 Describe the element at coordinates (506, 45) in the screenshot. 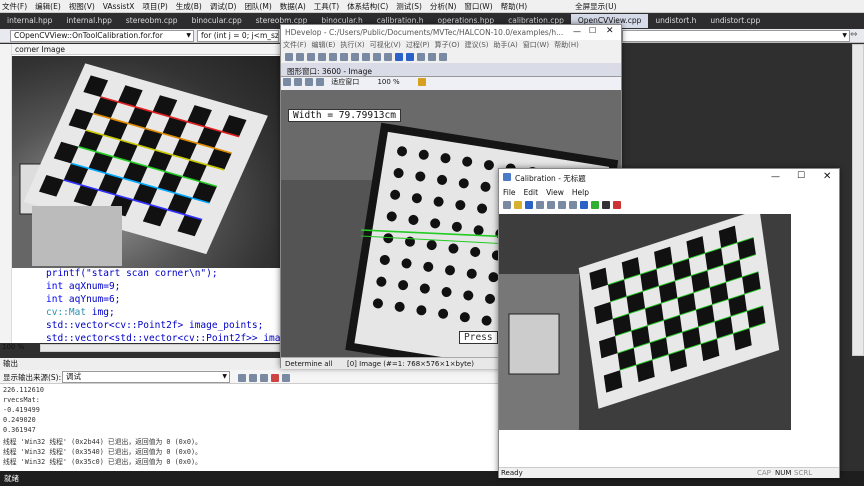

I see `hd-menu-assistants: 助手(A)` at that location.